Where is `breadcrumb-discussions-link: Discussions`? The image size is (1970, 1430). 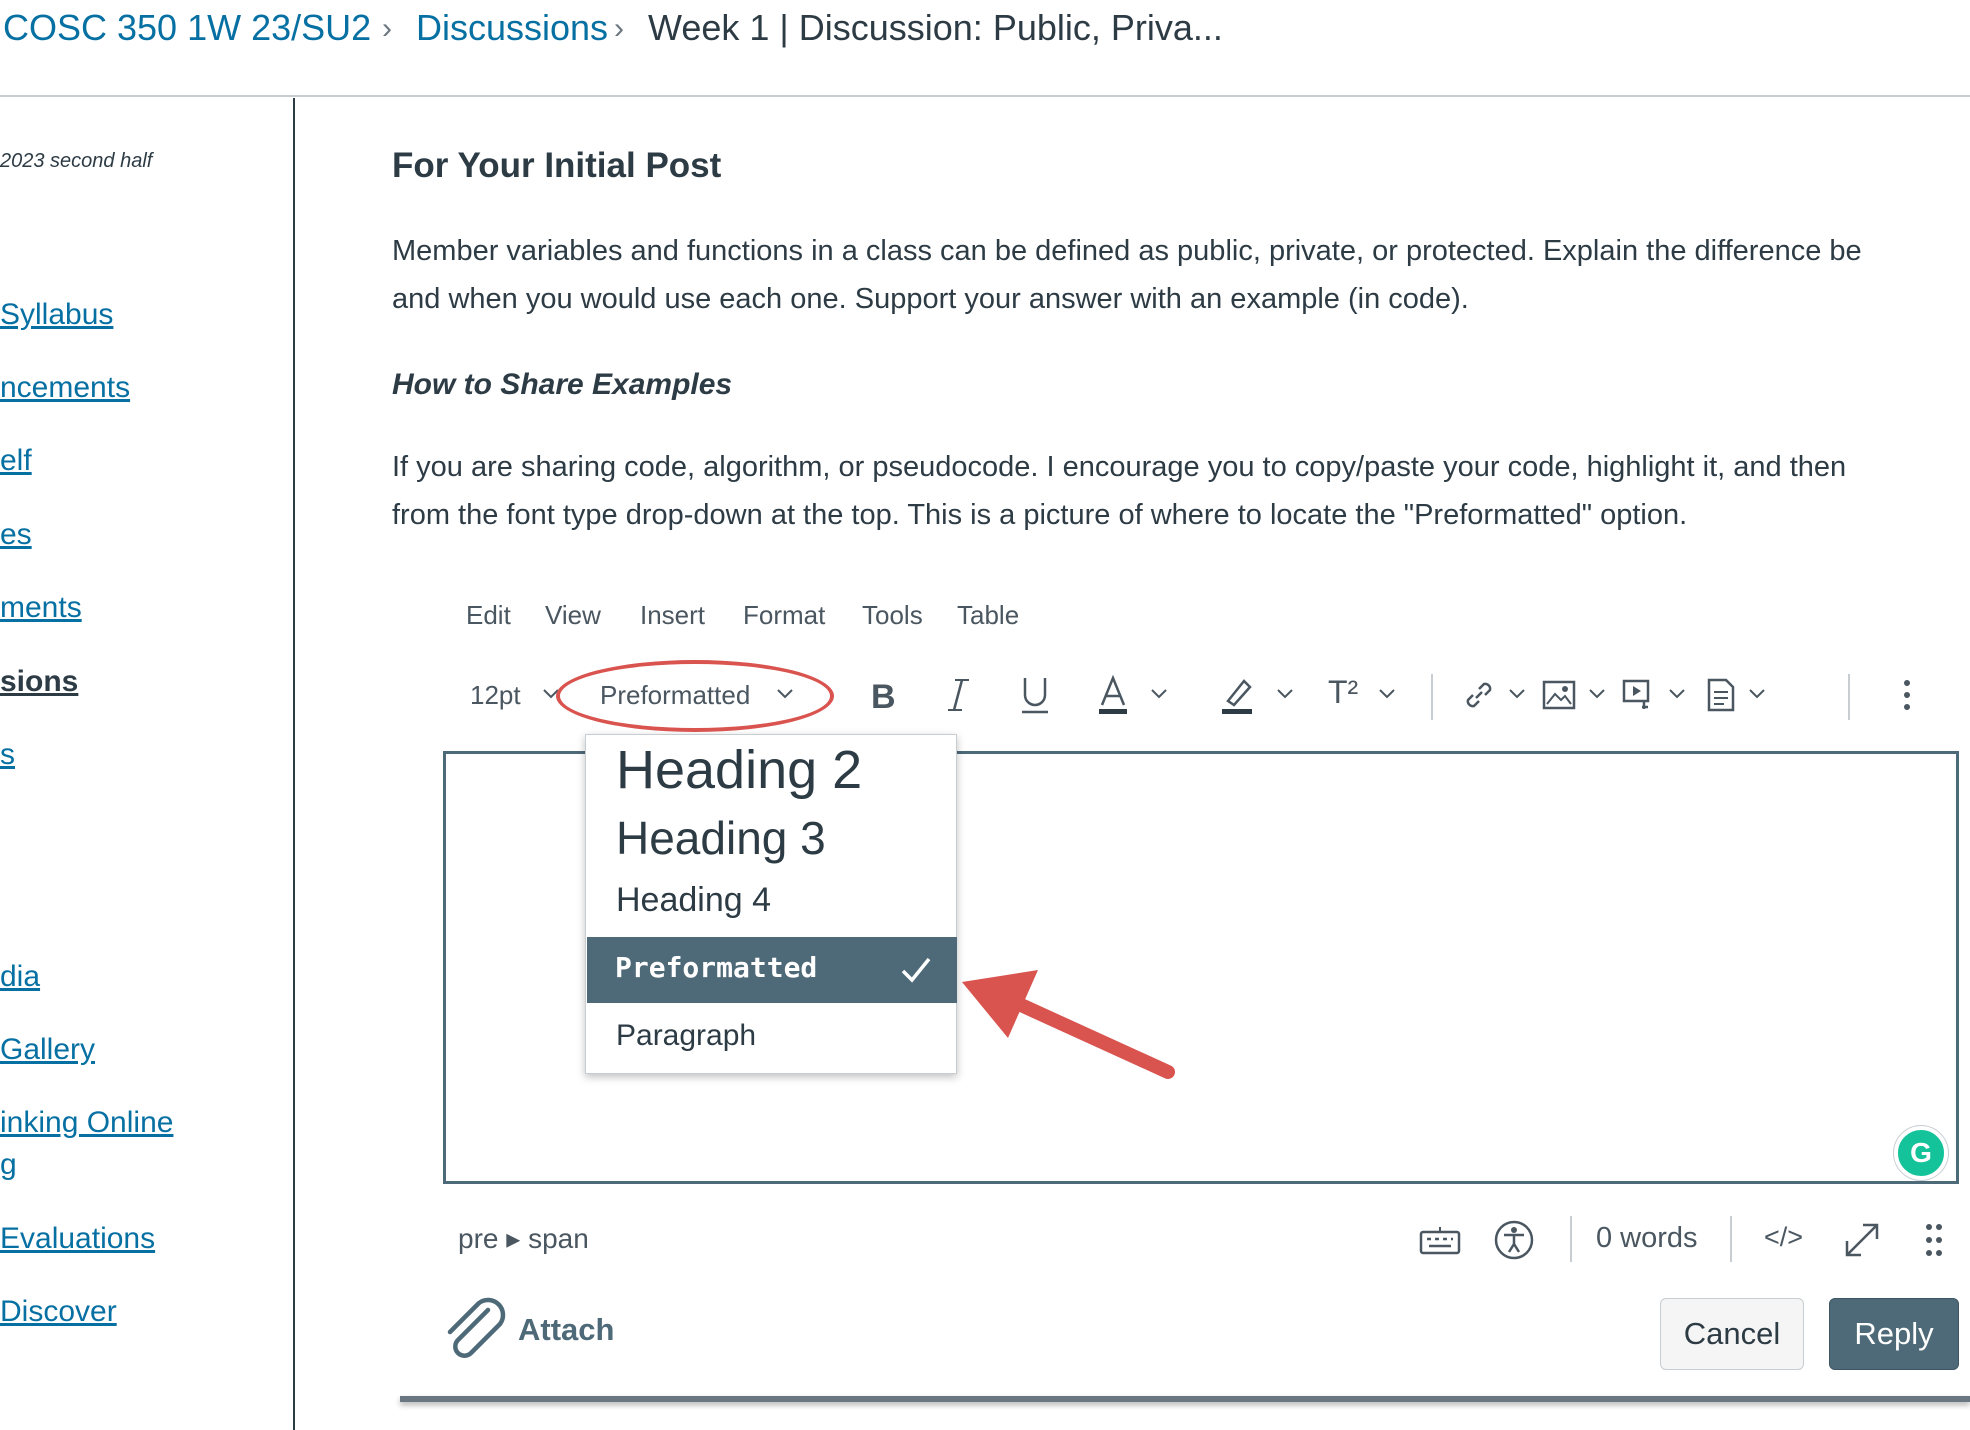 breadcrumb-discussions-link: Discussions is located at coordinates (512, 28).